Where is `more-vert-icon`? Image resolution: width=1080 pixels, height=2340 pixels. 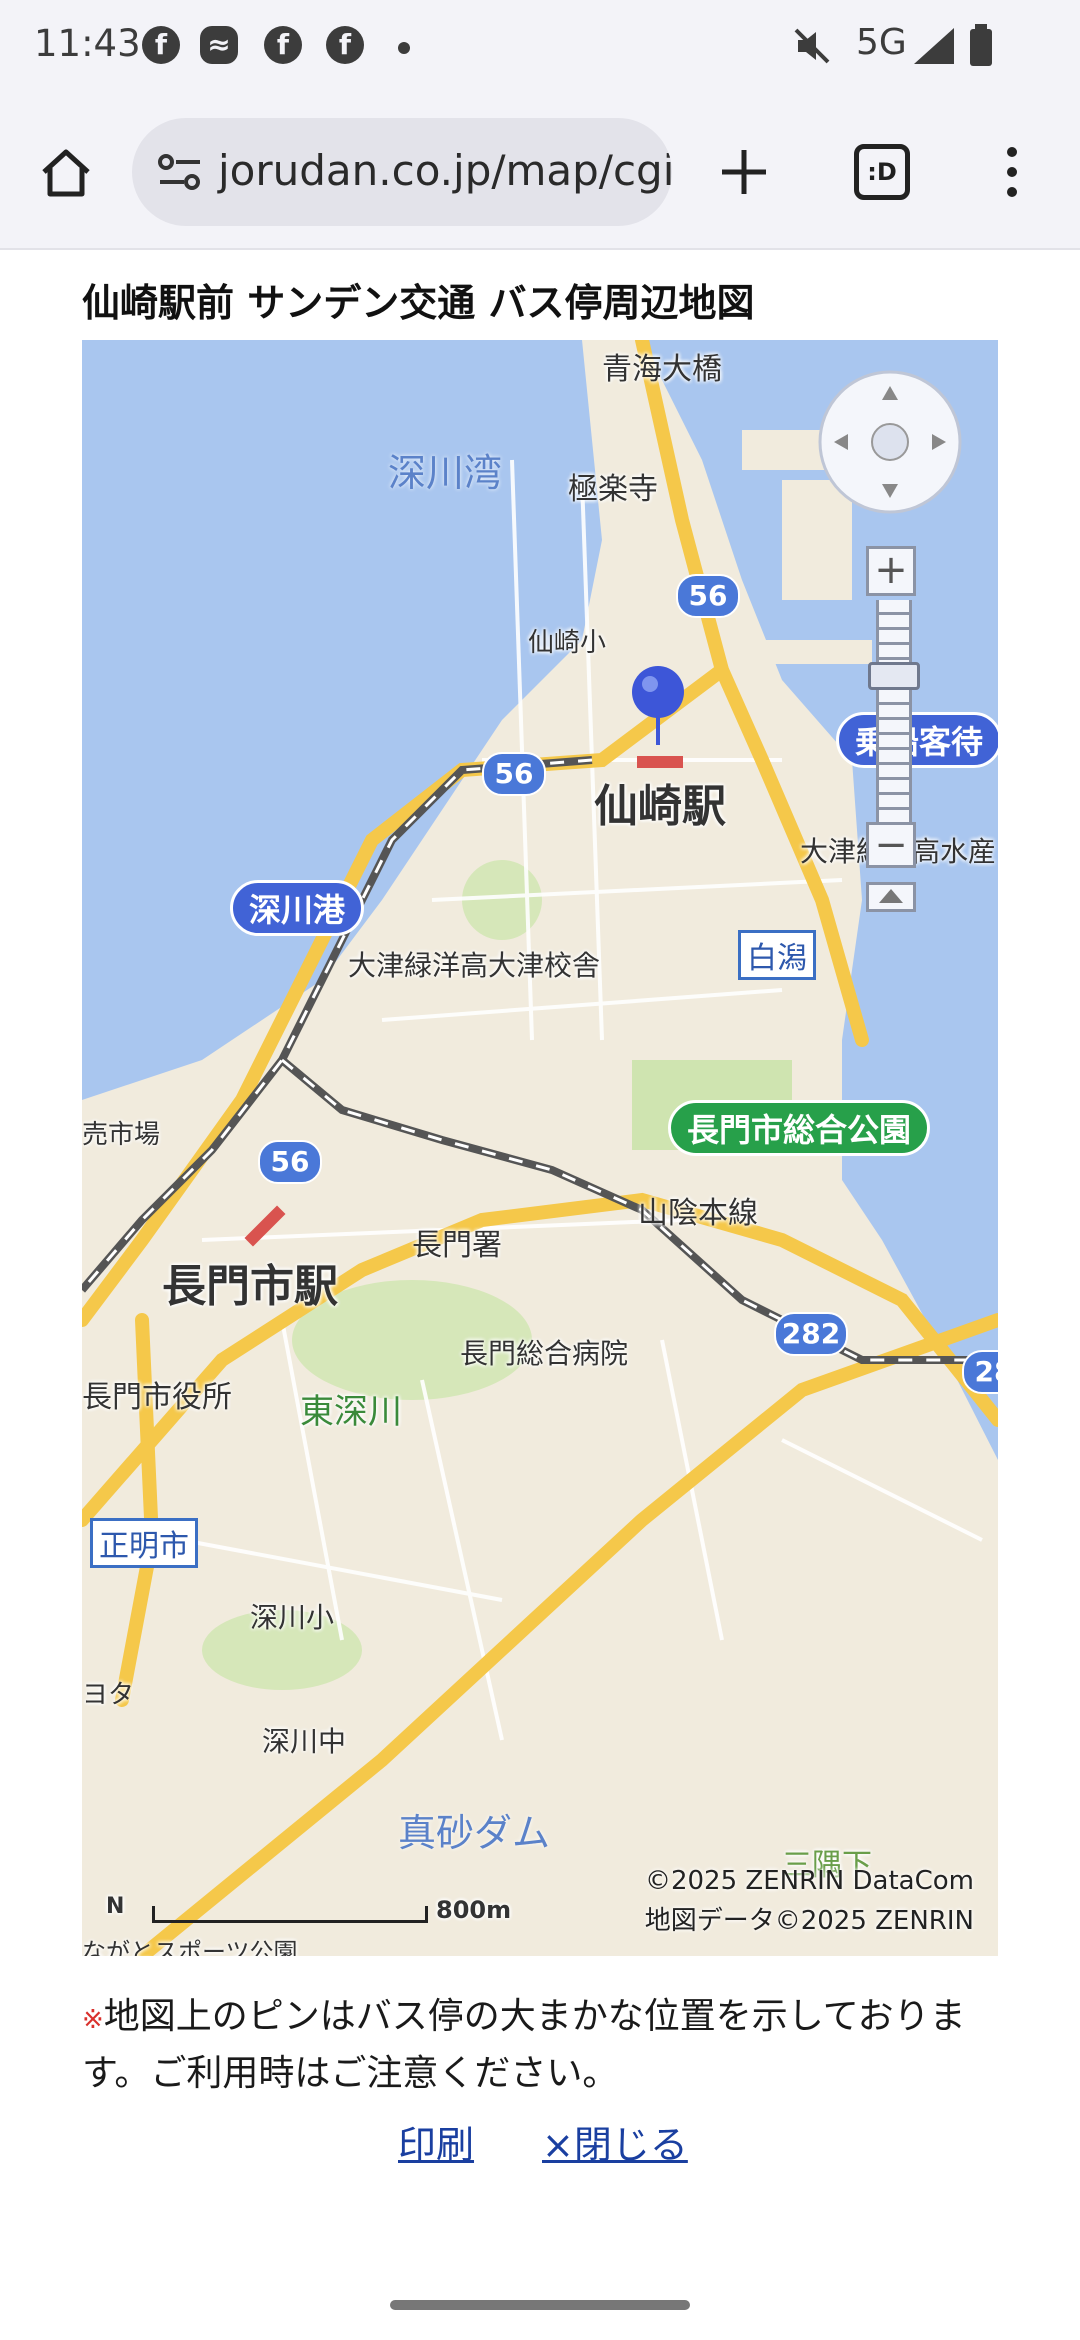
more-vert-icon is located at coordinates (1012, 172).